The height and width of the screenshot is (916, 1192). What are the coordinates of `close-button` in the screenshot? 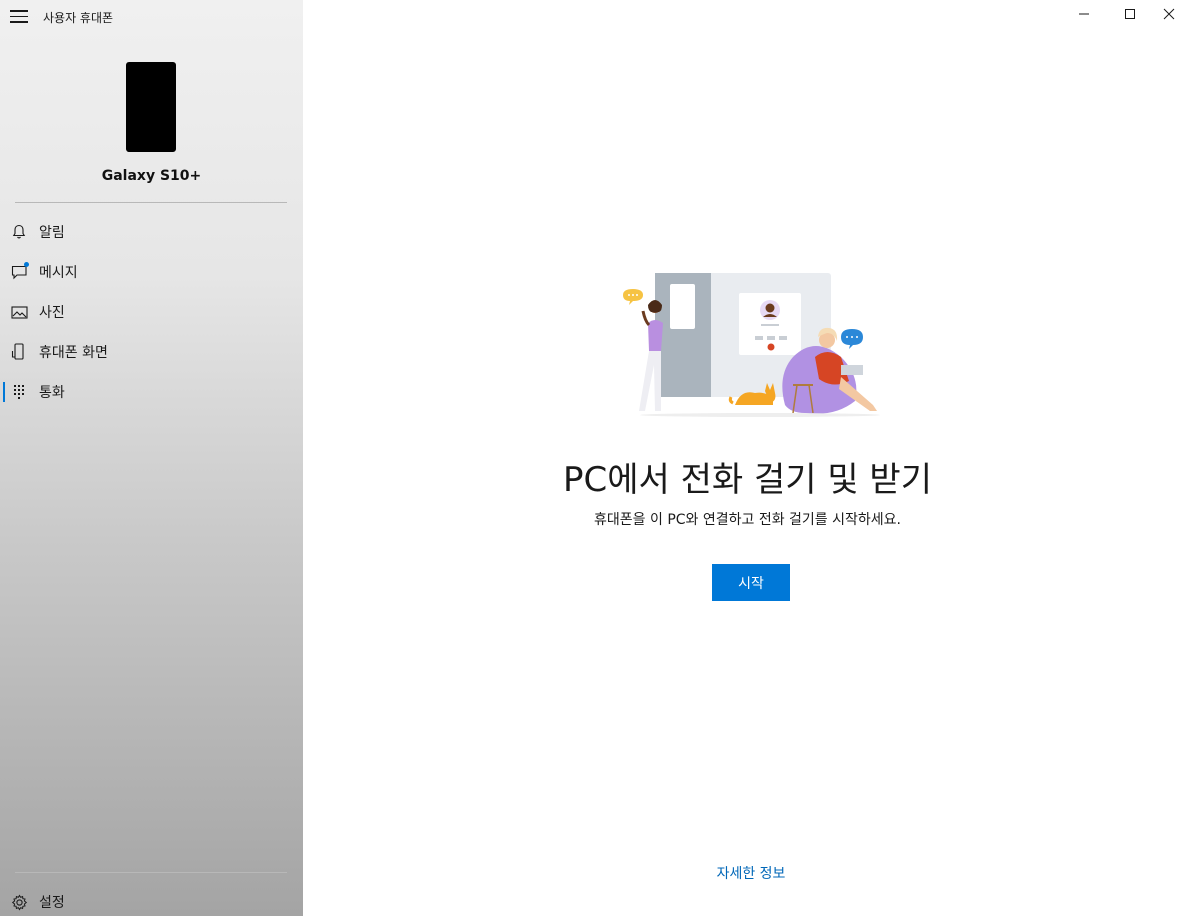 It's located at (1169, 14).